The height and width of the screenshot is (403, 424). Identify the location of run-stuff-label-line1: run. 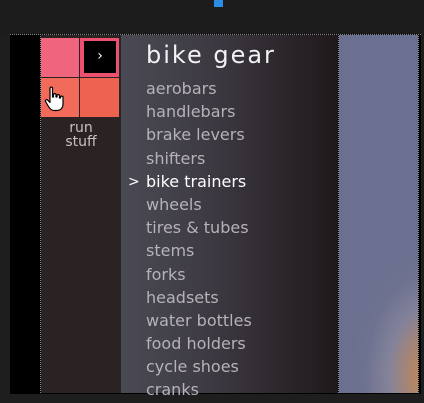
(81, 128).